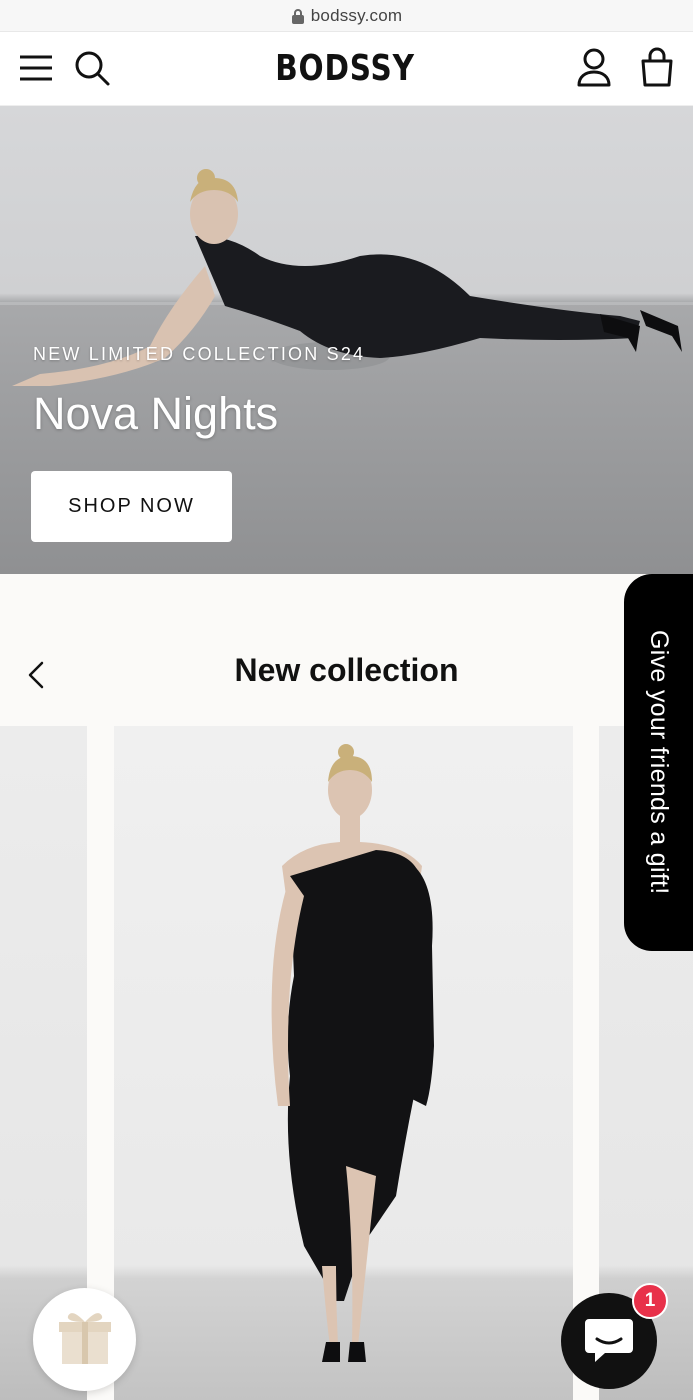 Image resolution: width=693 pixels, height=1400 pixels. Describe the element at coordinates (657, 67) in the screenshot. I see `cart-icon` at that location.